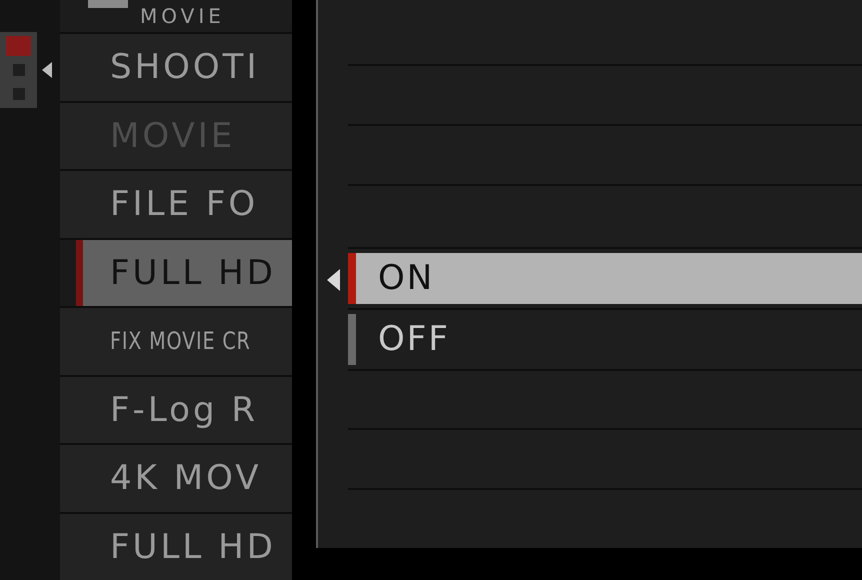 This screenshot has height=580, width=862. What do you see at coordinates (176, 478) in the screenshot?
I see `menu-item: 4K MOV` at bounding box center [176, 478].